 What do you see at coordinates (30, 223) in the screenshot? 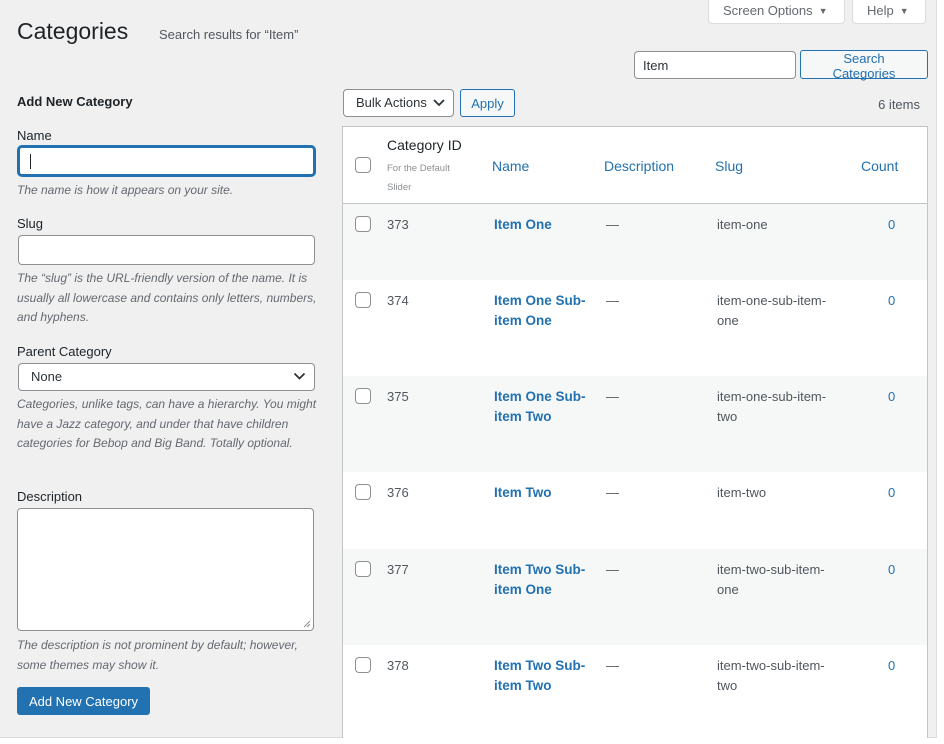
I see `slug-label: Slug` at bounding box center [30, 223].